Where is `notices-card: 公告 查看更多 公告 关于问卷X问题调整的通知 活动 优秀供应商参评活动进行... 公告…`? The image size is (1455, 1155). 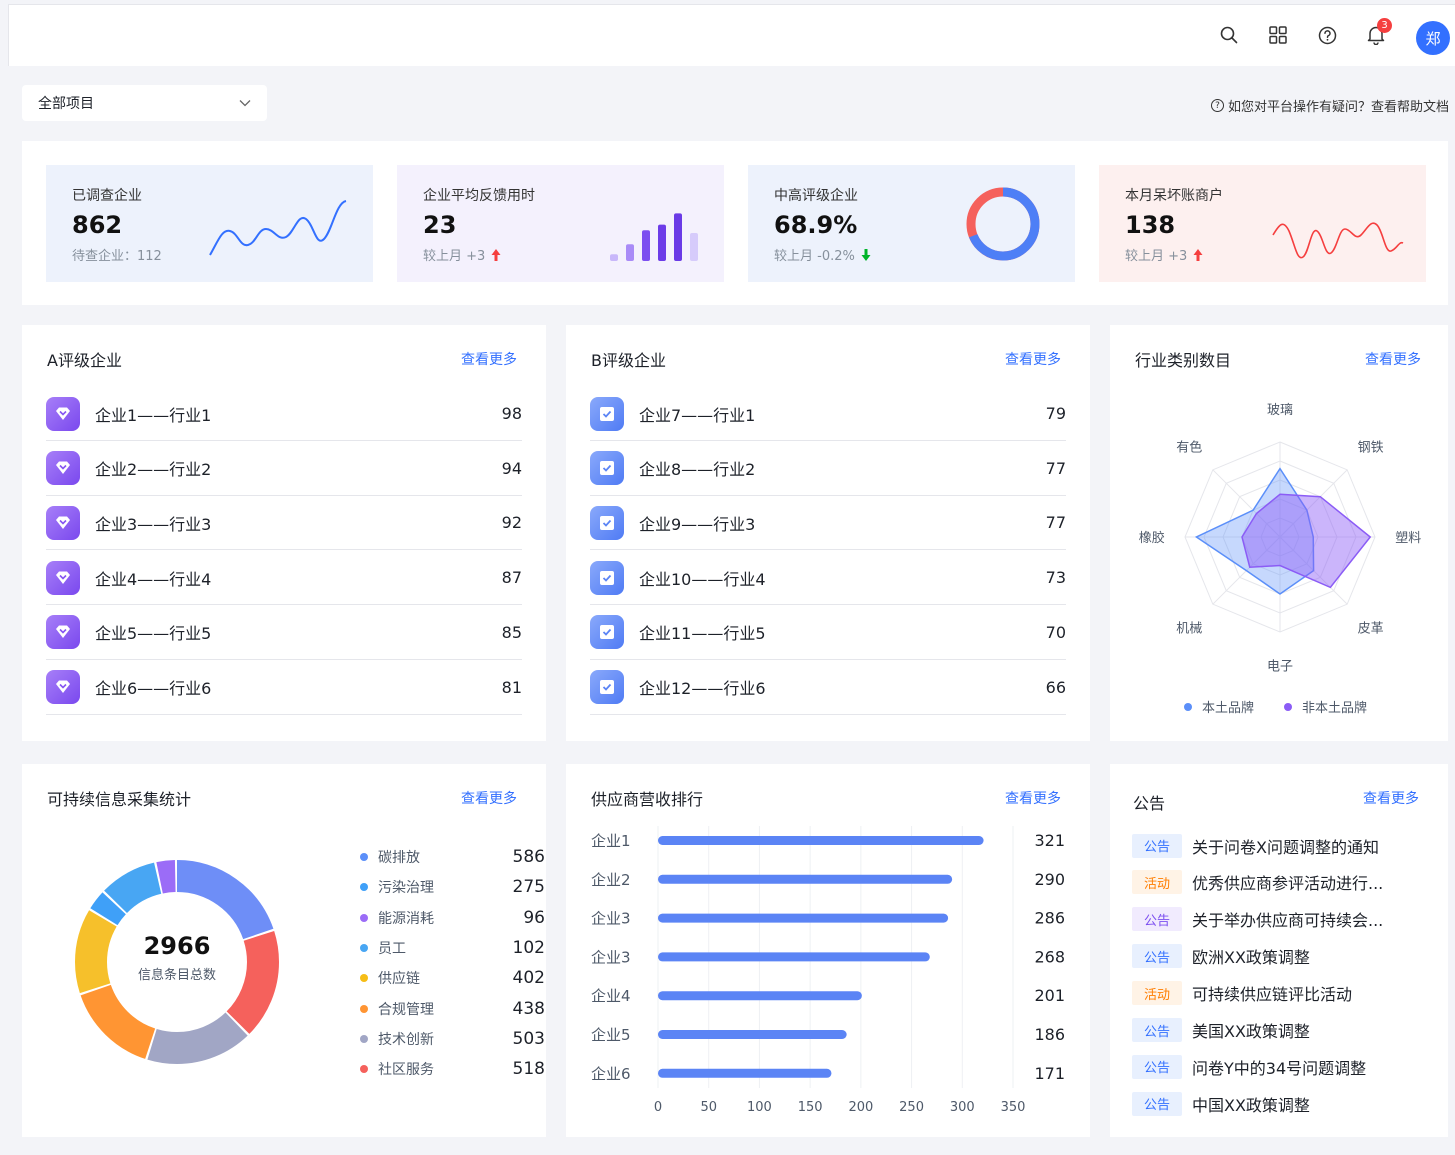 notices-card: 公告 查看更多 公告 关于问卷X问题调整的通知 活动 优秀供应商参评活动进行... 公告… is located at coordinates (1279, 950).